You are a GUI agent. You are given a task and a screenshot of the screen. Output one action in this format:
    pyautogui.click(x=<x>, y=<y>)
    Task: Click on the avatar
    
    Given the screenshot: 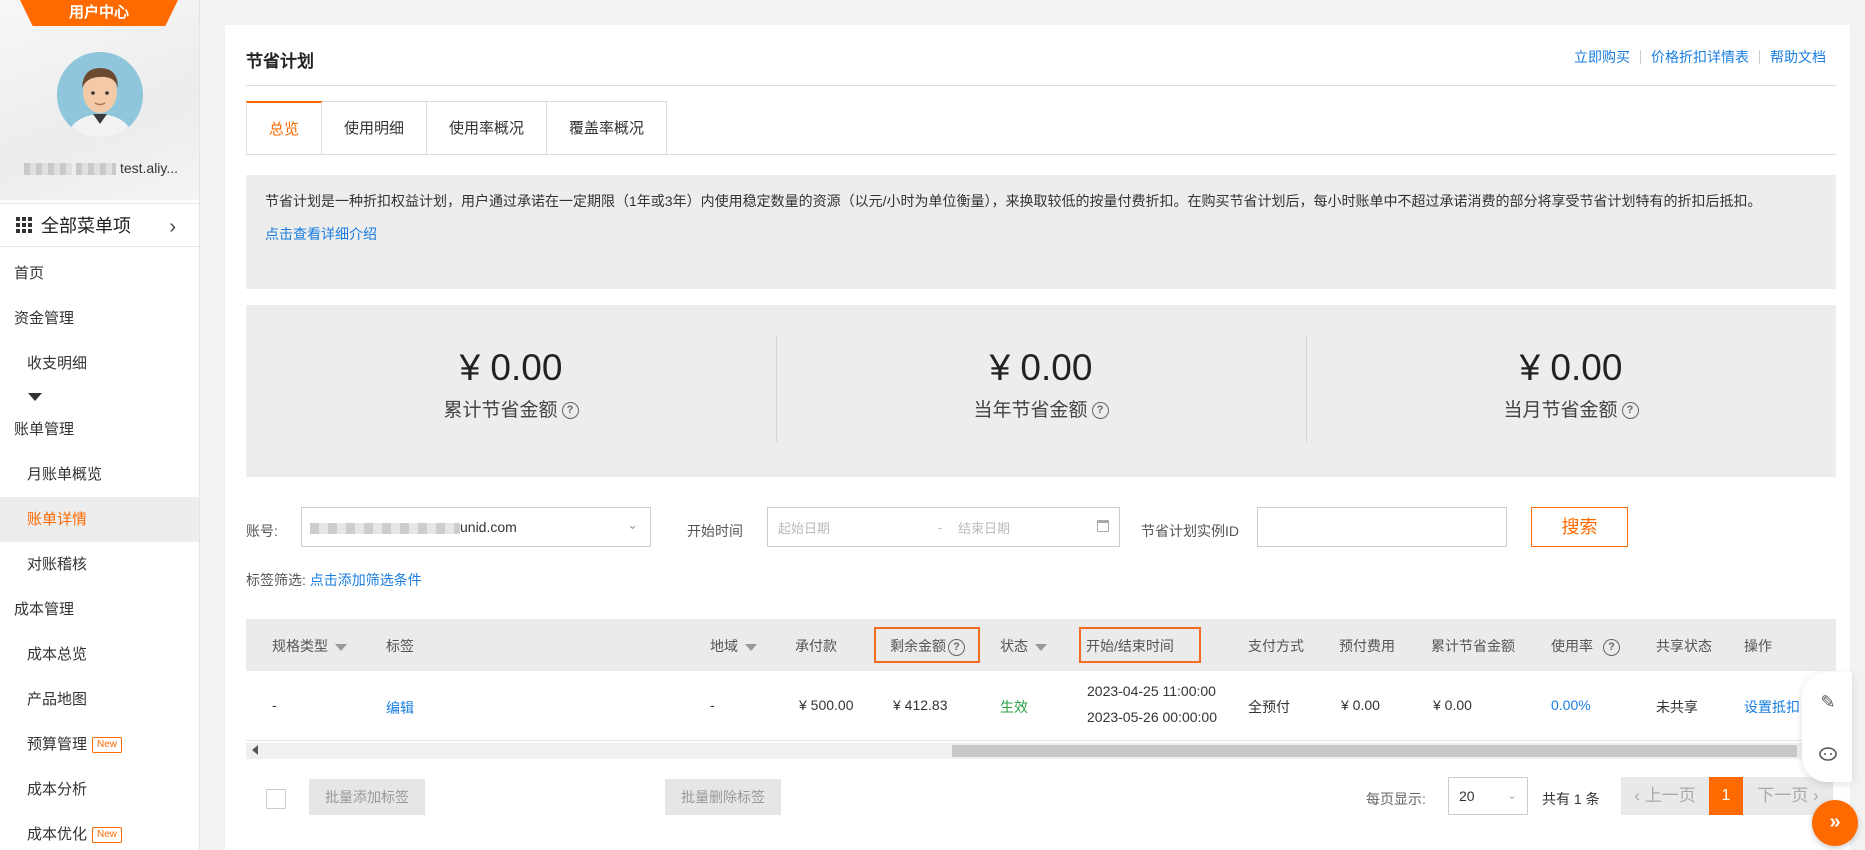 What is the action you would take?
    pyautogui.click(x=100, y=95)
    